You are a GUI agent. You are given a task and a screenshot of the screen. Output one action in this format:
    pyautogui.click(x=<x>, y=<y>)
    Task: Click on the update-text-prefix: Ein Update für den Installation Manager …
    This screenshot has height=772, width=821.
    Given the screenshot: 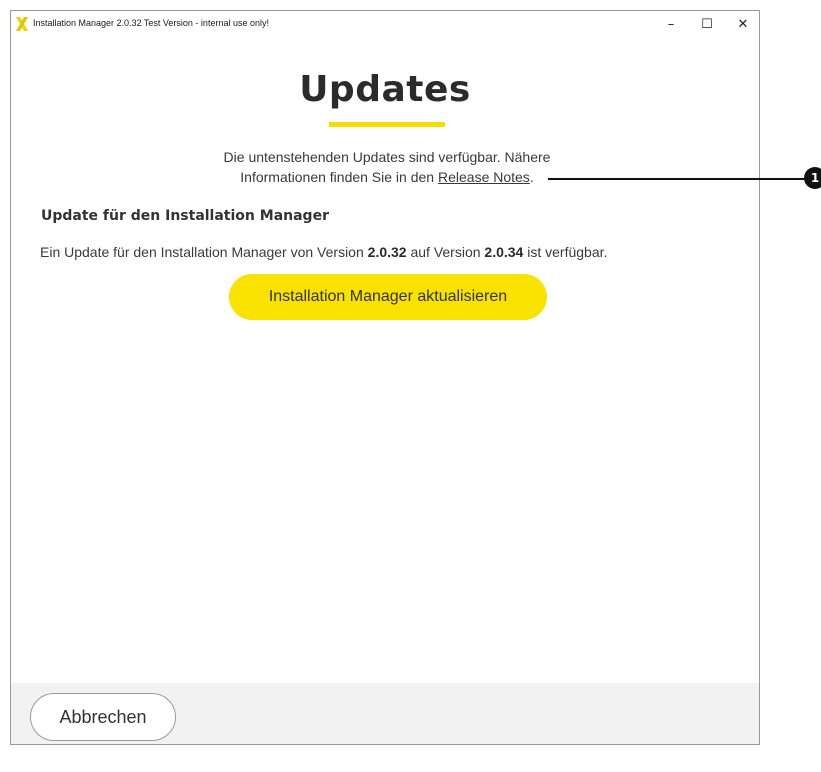 What is the action you would take?
    pyautogui.click(x=204, y=252)
    